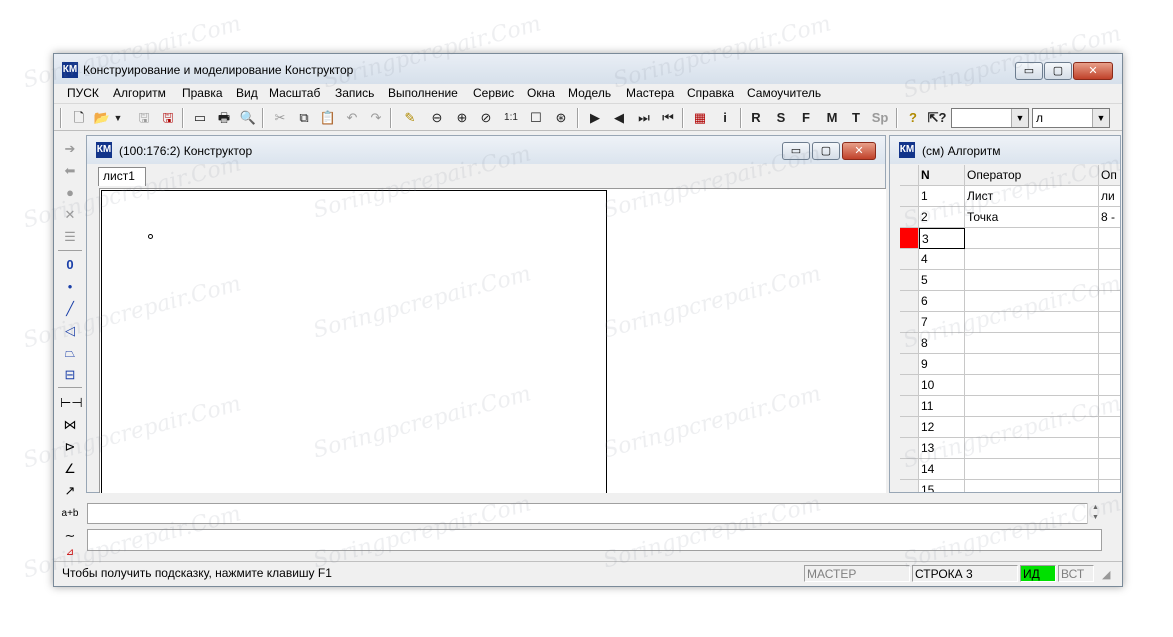 This screenshot has width=1173, height=637. I want to click on line-icon: ╱, so click(70, 309).